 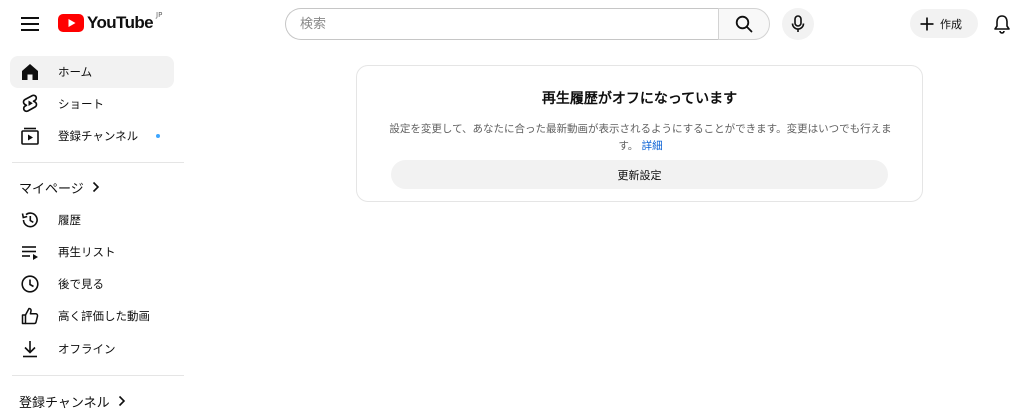 What do you see at coordinates (30, 136) in the screenshot?
I see `subscriptions-icon` at bounding box center [30, 136].